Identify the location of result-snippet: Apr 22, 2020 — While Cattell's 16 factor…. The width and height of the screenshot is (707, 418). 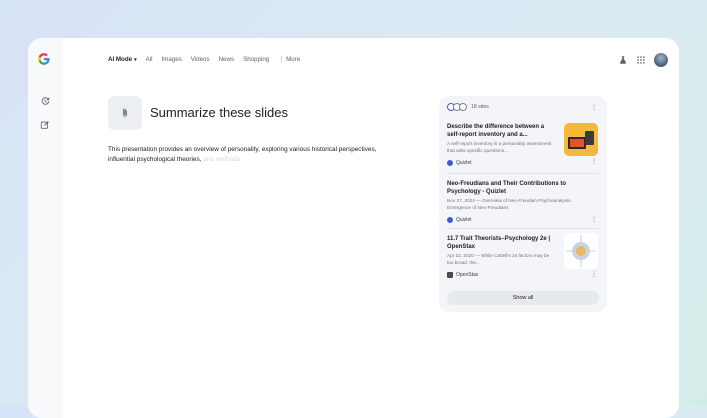
(498, 259).